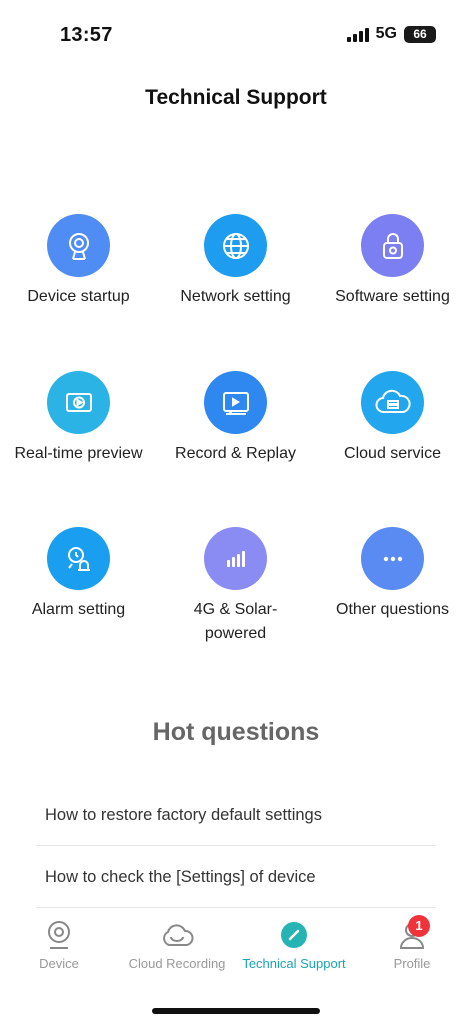 Image resolution: width=472 pixels, height=1024 pixels. Describe the element at coordinates (78, 402) in the screenshot. I see `video-play-icon` at that location.